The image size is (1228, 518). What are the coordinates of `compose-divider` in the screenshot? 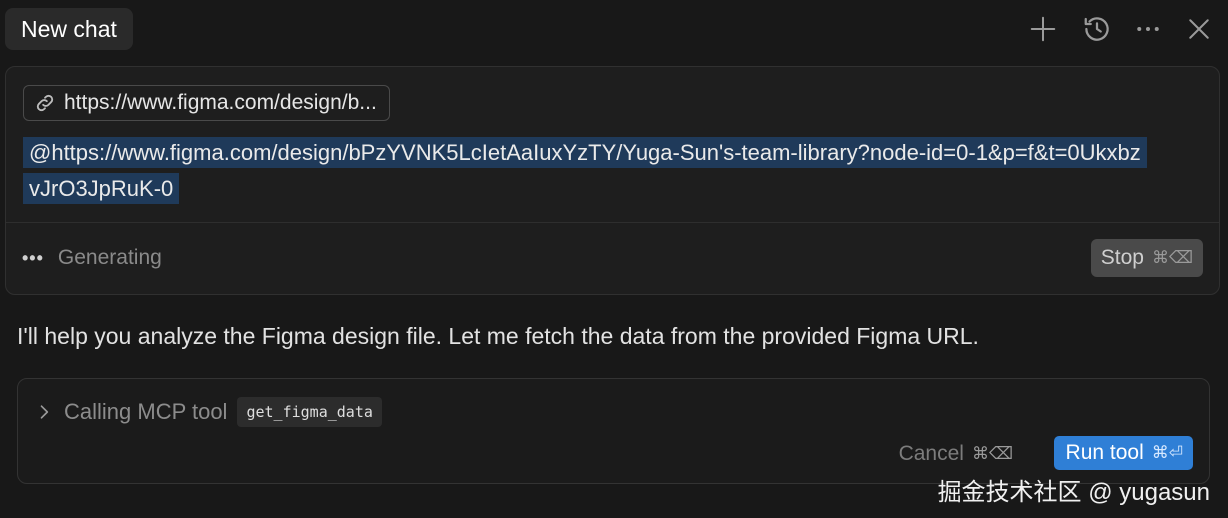 It's located at (612, 222).